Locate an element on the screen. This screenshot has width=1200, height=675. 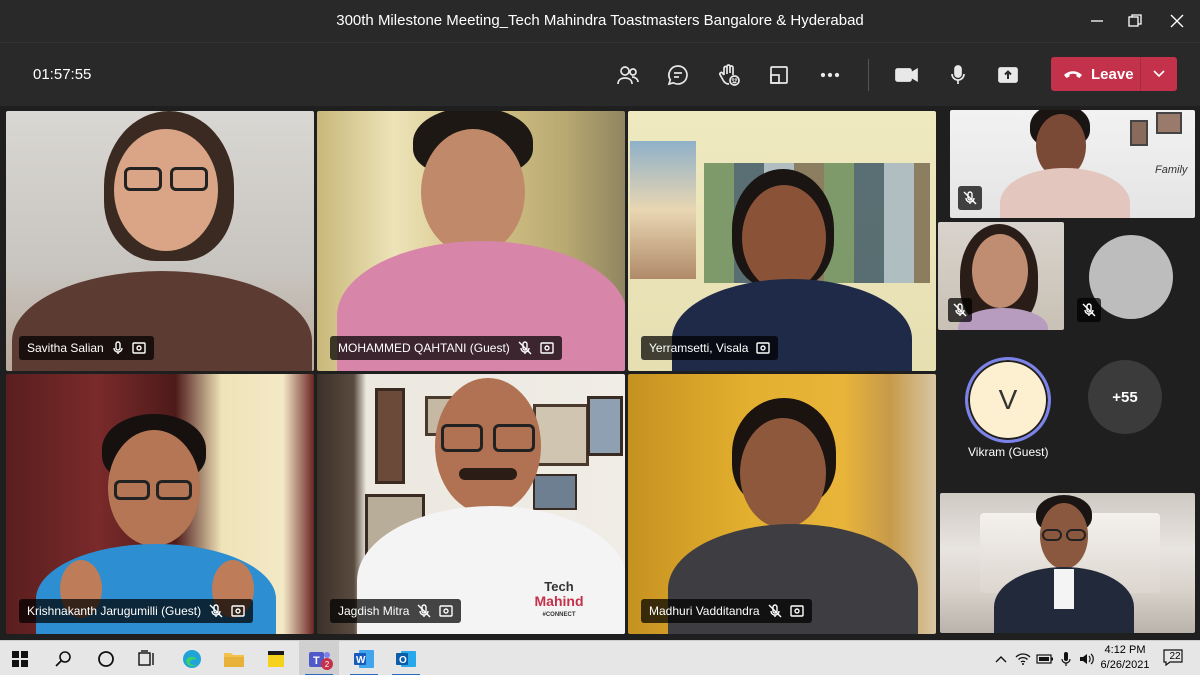
task-view-button is located at coordinates (147, 658).